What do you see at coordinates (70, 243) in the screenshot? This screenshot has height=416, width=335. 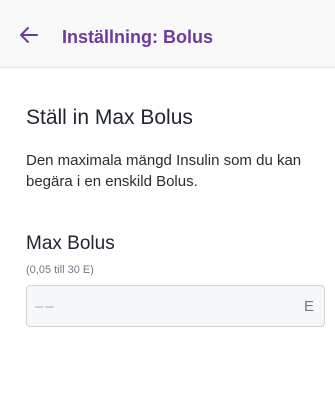 I see `max-bolus-label: Max Bolus` at bounding box center [70, 243].